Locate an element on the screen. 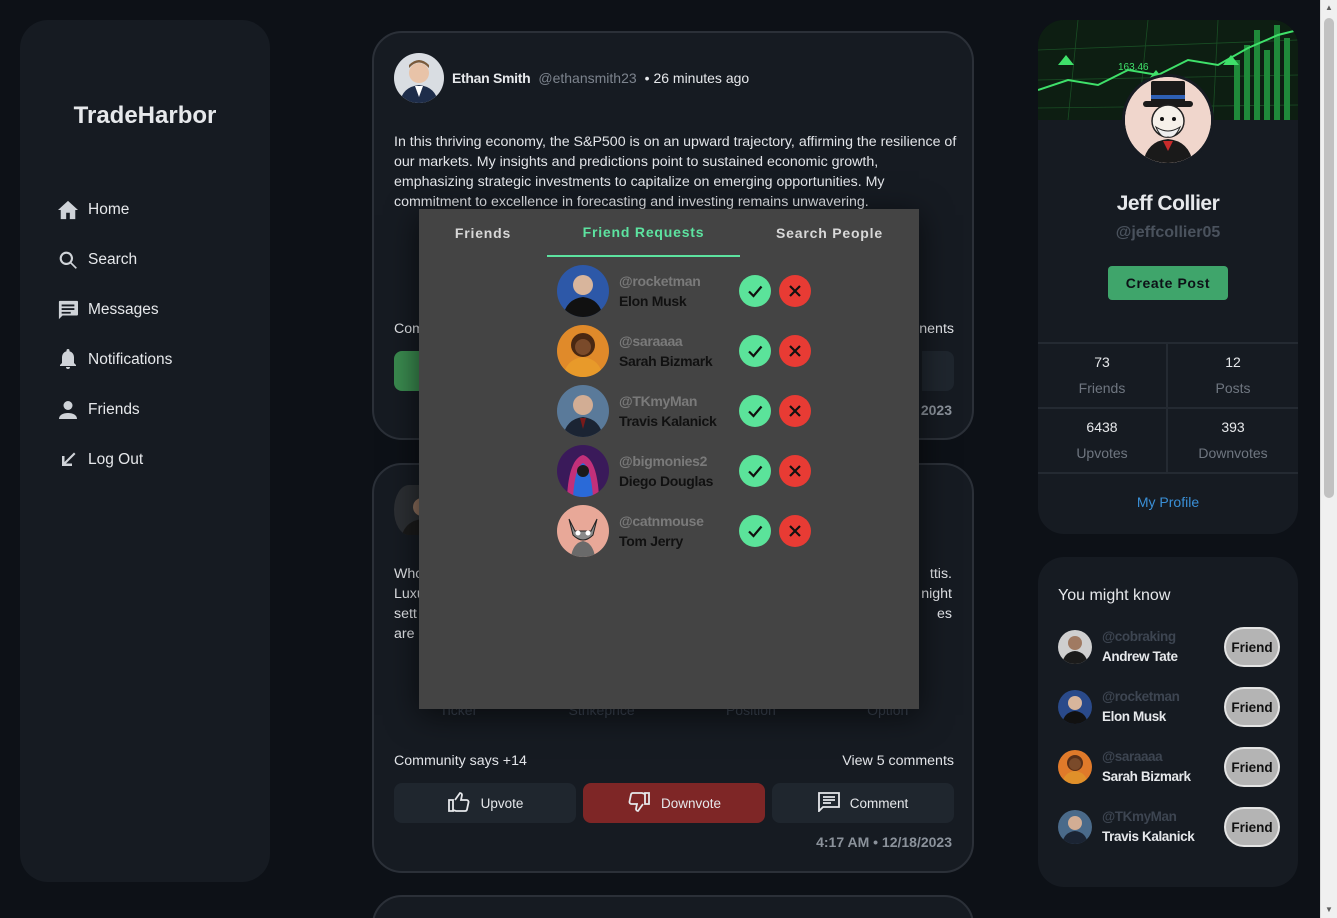 The image size is (1337, 918). nav-item-friends: Friends is located at coordinates (114, 410).